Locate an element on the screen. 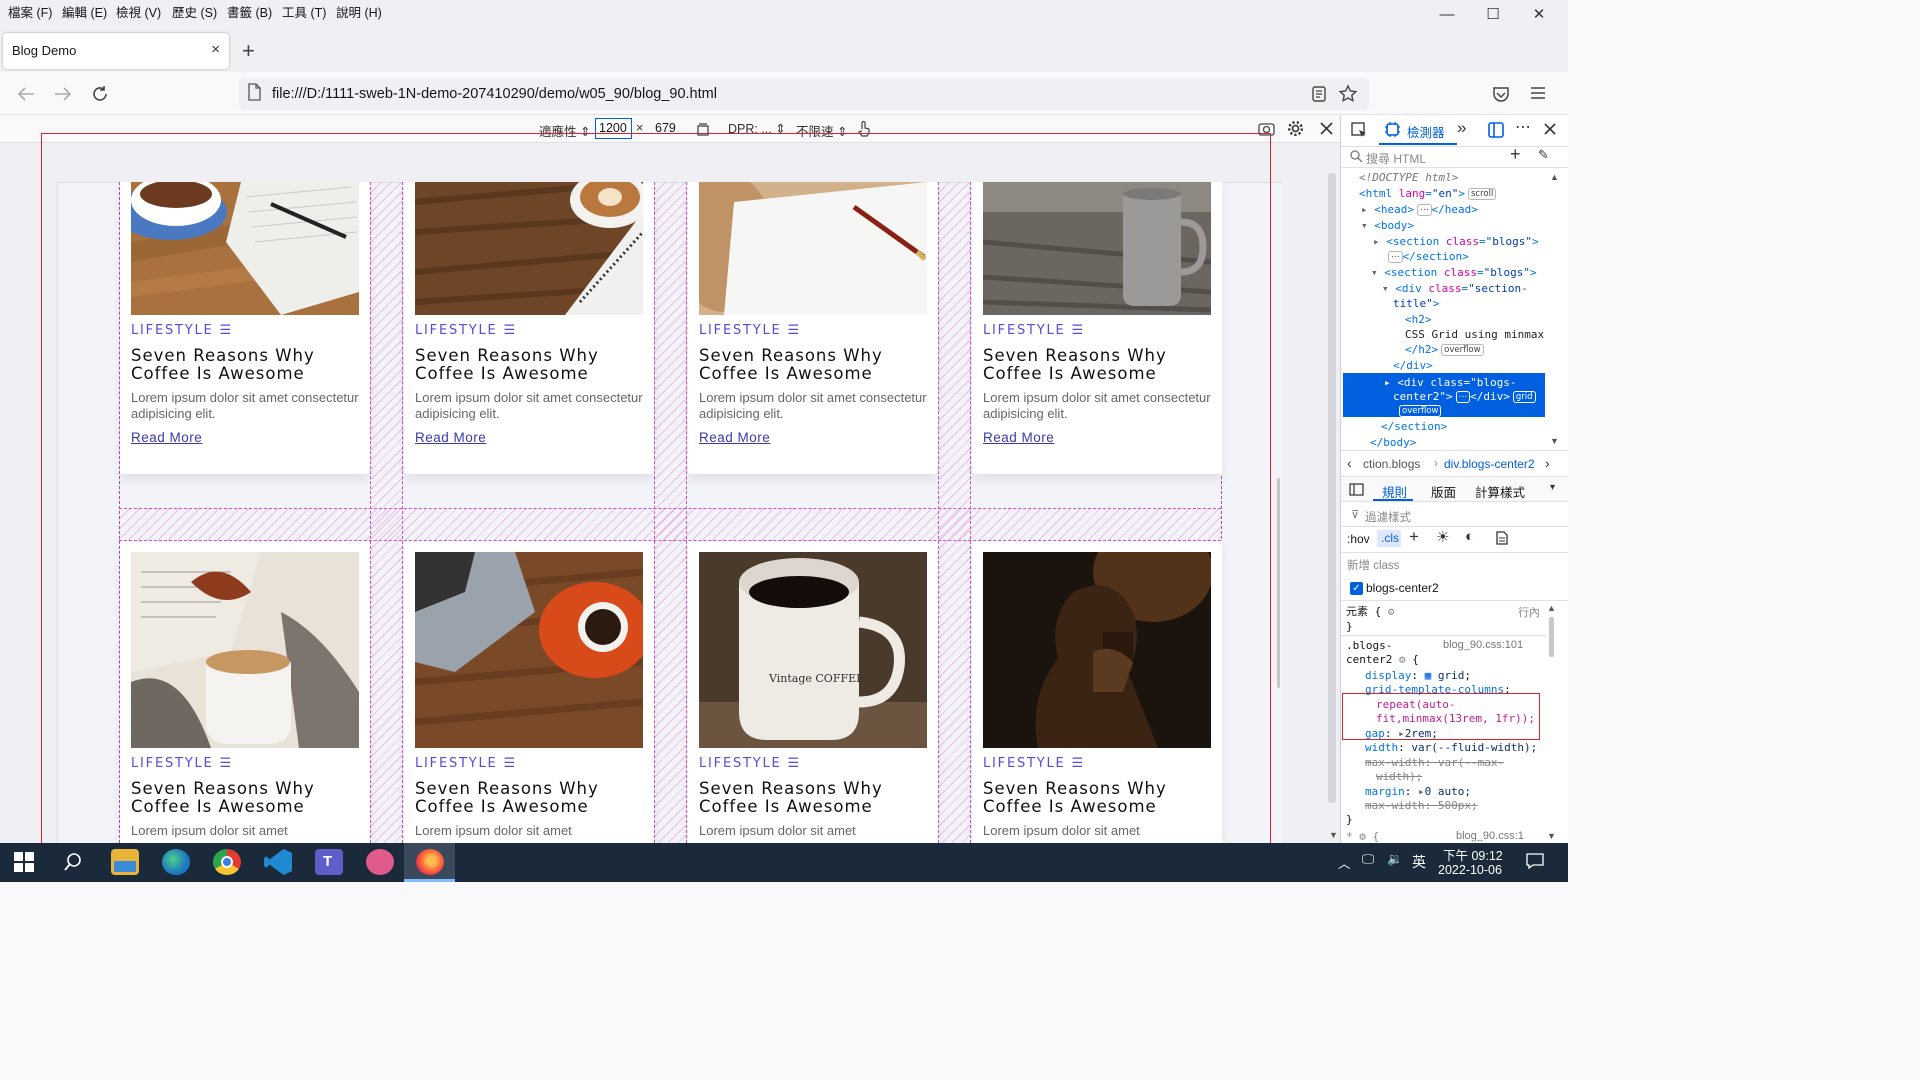 The height and width of the screenshot is (1080, 1920). device-preset-select: 適應性 ⇕ is located at coordinates (564, 130).